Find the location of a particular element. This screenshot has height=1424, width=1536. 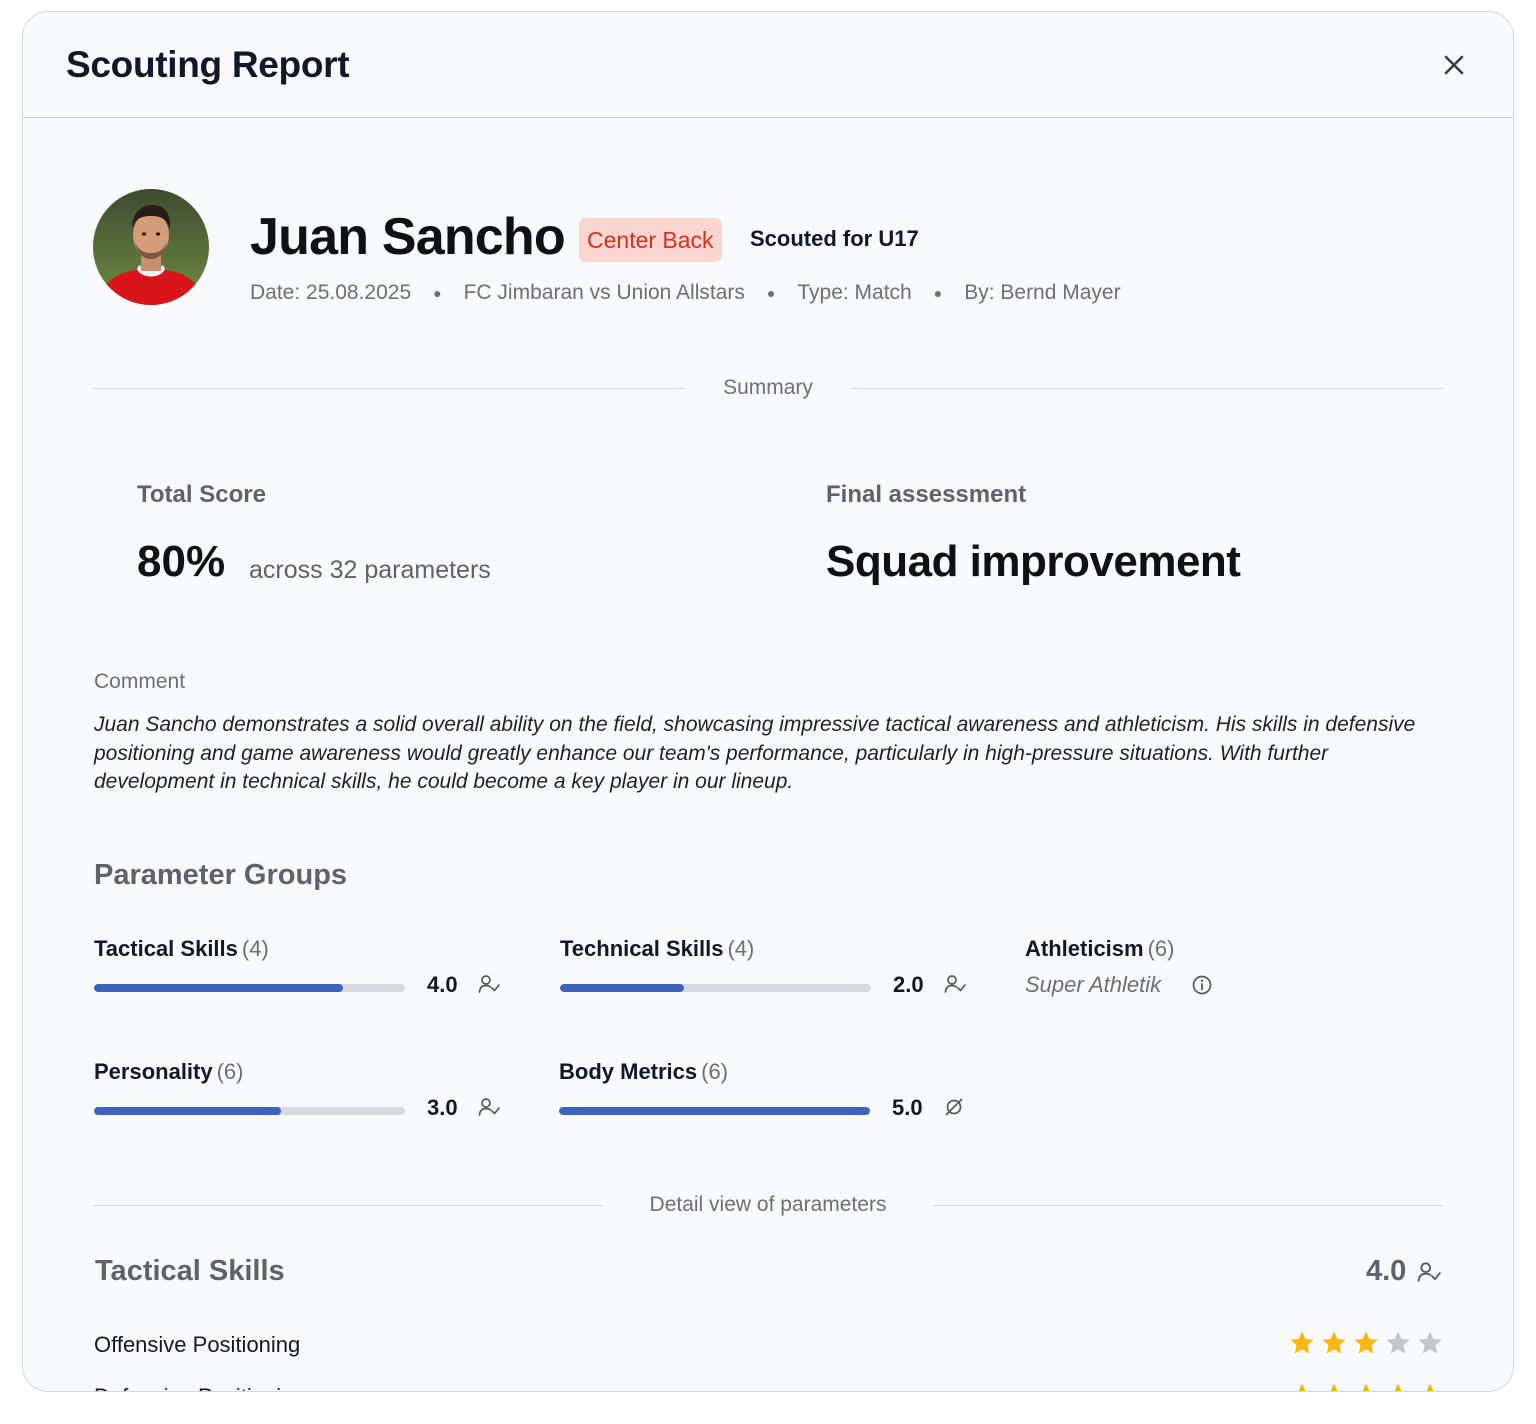

total-score-subtext: across 32 parameters is located at coordinates (370, 570).